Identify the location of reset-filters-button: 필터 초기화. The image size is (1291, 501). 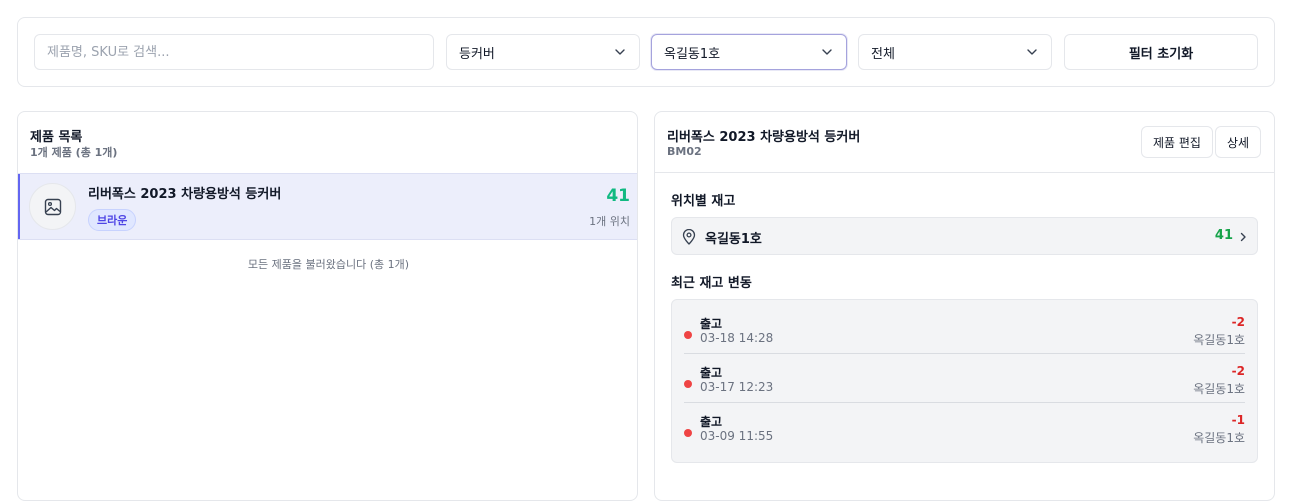
(1161, 52).